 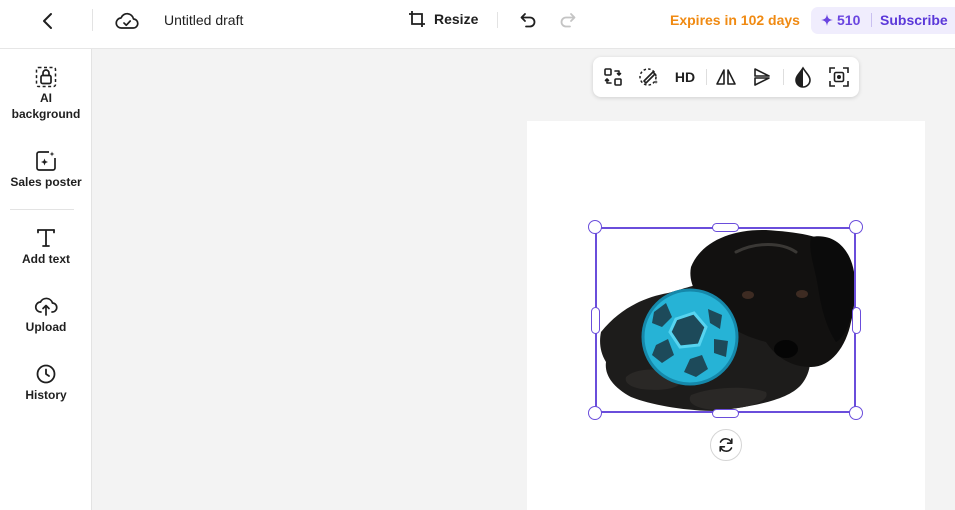 I want to click on opacity-button, so click(x=803, y=77).